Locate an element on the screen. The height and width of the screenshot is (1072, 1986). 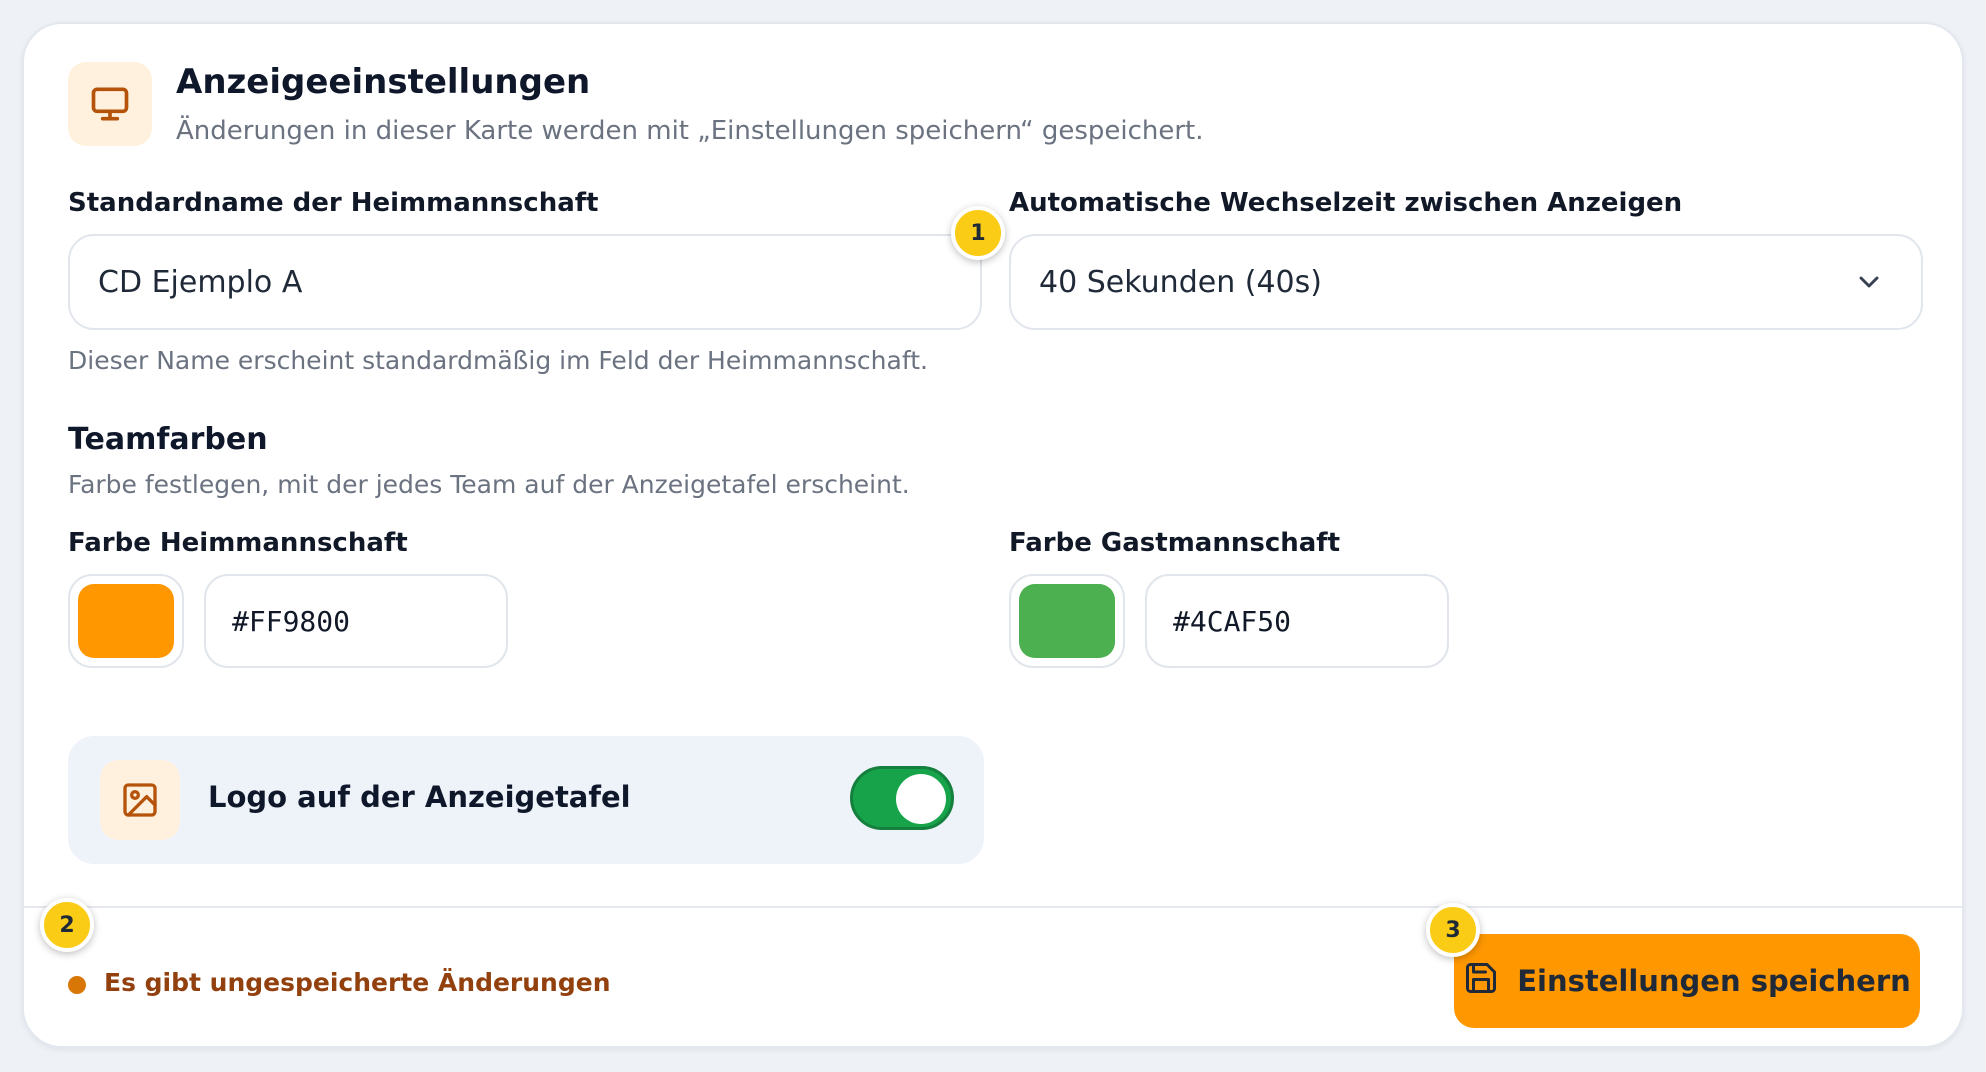
rotation-select: 40 Sekunden (40s) is located at coordinates (1466, 282).